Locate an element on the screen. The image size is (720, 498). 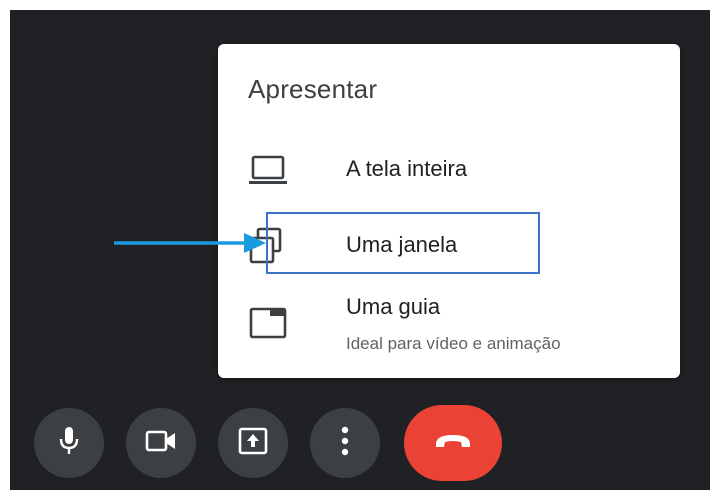
more-options-button is located at coordinates (345, 443).